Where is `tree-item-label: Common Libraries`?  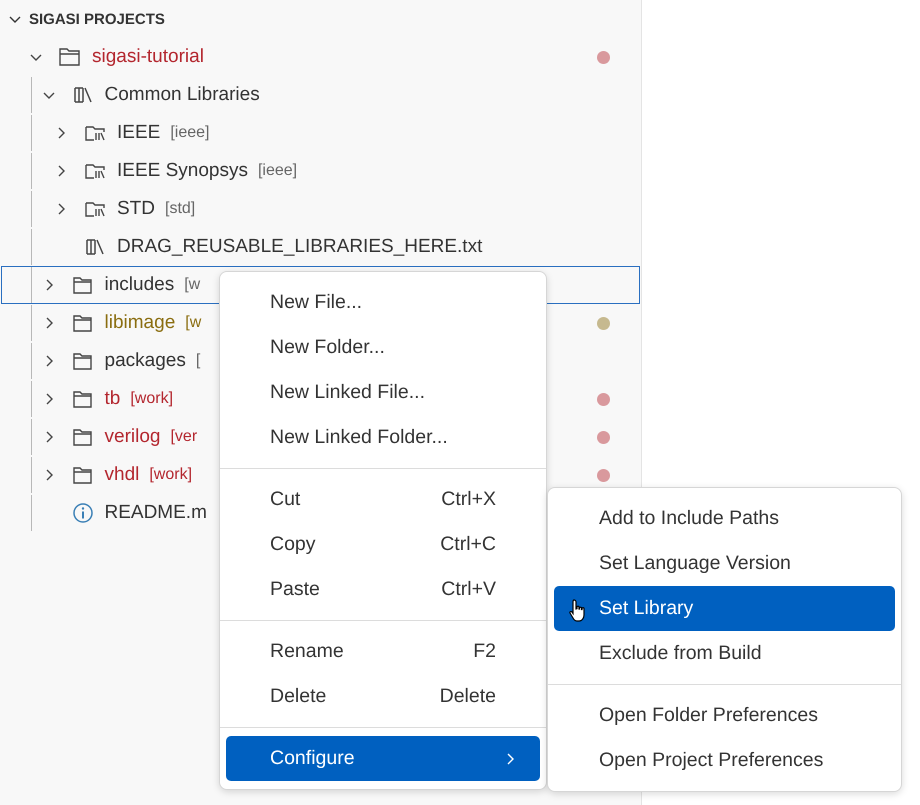
tree-item-label: Common Libraries is located at coordinates (182, 95).